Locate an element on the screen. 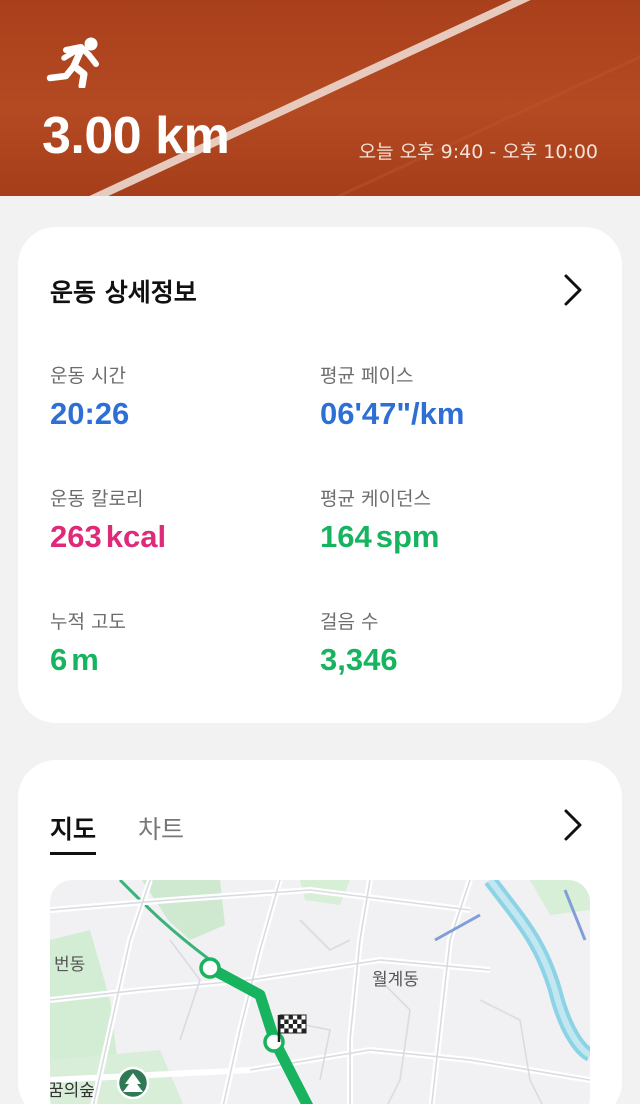  tab-chart: 차트 is located at coordinates (161, 828).